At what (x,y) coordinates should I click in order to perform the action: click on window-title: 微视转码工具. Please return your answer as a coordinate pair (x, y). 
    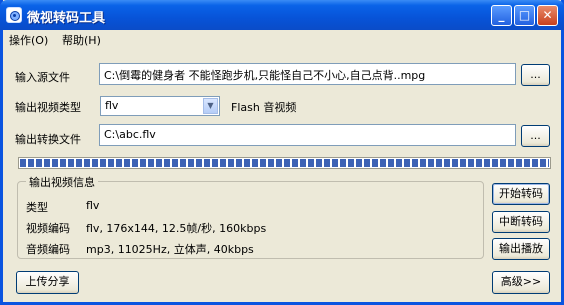
    Looking at the image, I should click on (66, 18).